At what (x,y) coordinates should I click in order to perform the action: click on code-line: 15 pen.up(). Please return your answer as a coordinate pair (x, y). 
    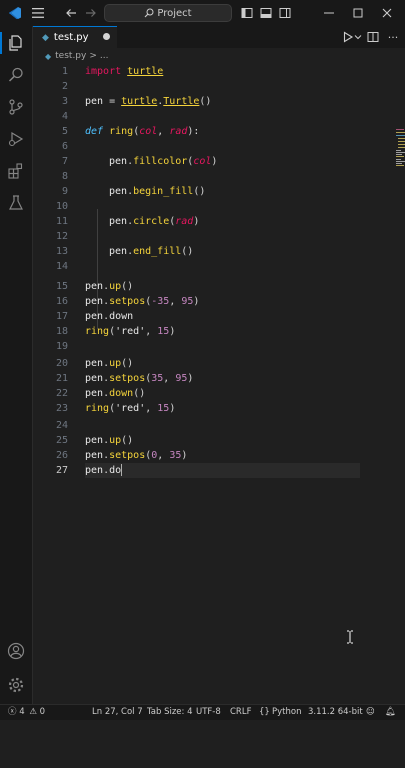
    Looking at the image, I should click on (203, 286).